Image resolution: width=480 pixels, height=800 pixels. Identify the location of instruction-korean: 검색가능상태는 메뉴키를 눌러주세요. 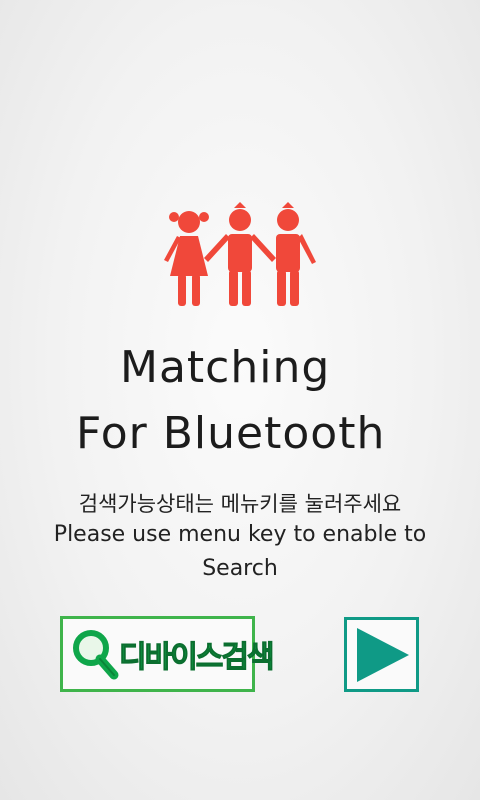
(240, 504).